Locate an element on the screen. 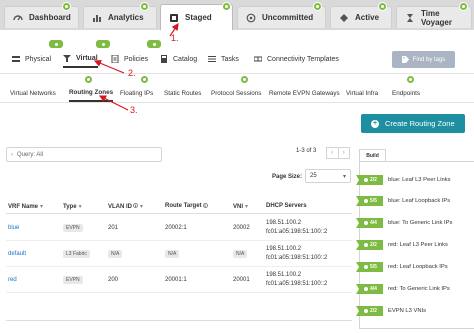 The height and width of the screenshot is (333, 474). build-item: 2/2 blue: Leaf L3 Peer Links is located at coordinates (403, 180).